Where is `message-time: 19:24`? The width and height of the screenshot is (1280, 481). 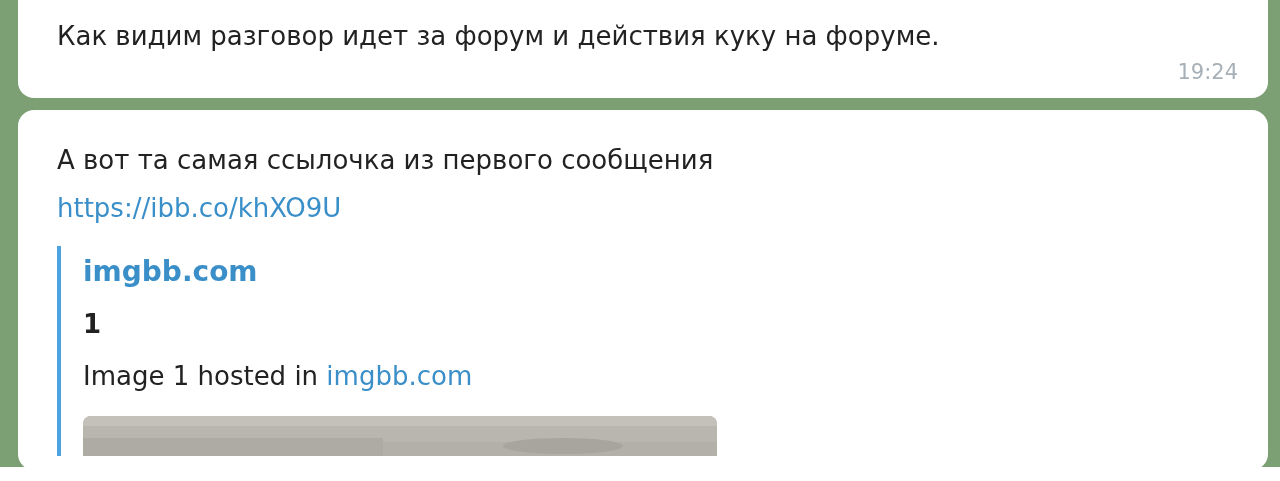
message-time: 19:24 is located at coordinates (1207, 72).